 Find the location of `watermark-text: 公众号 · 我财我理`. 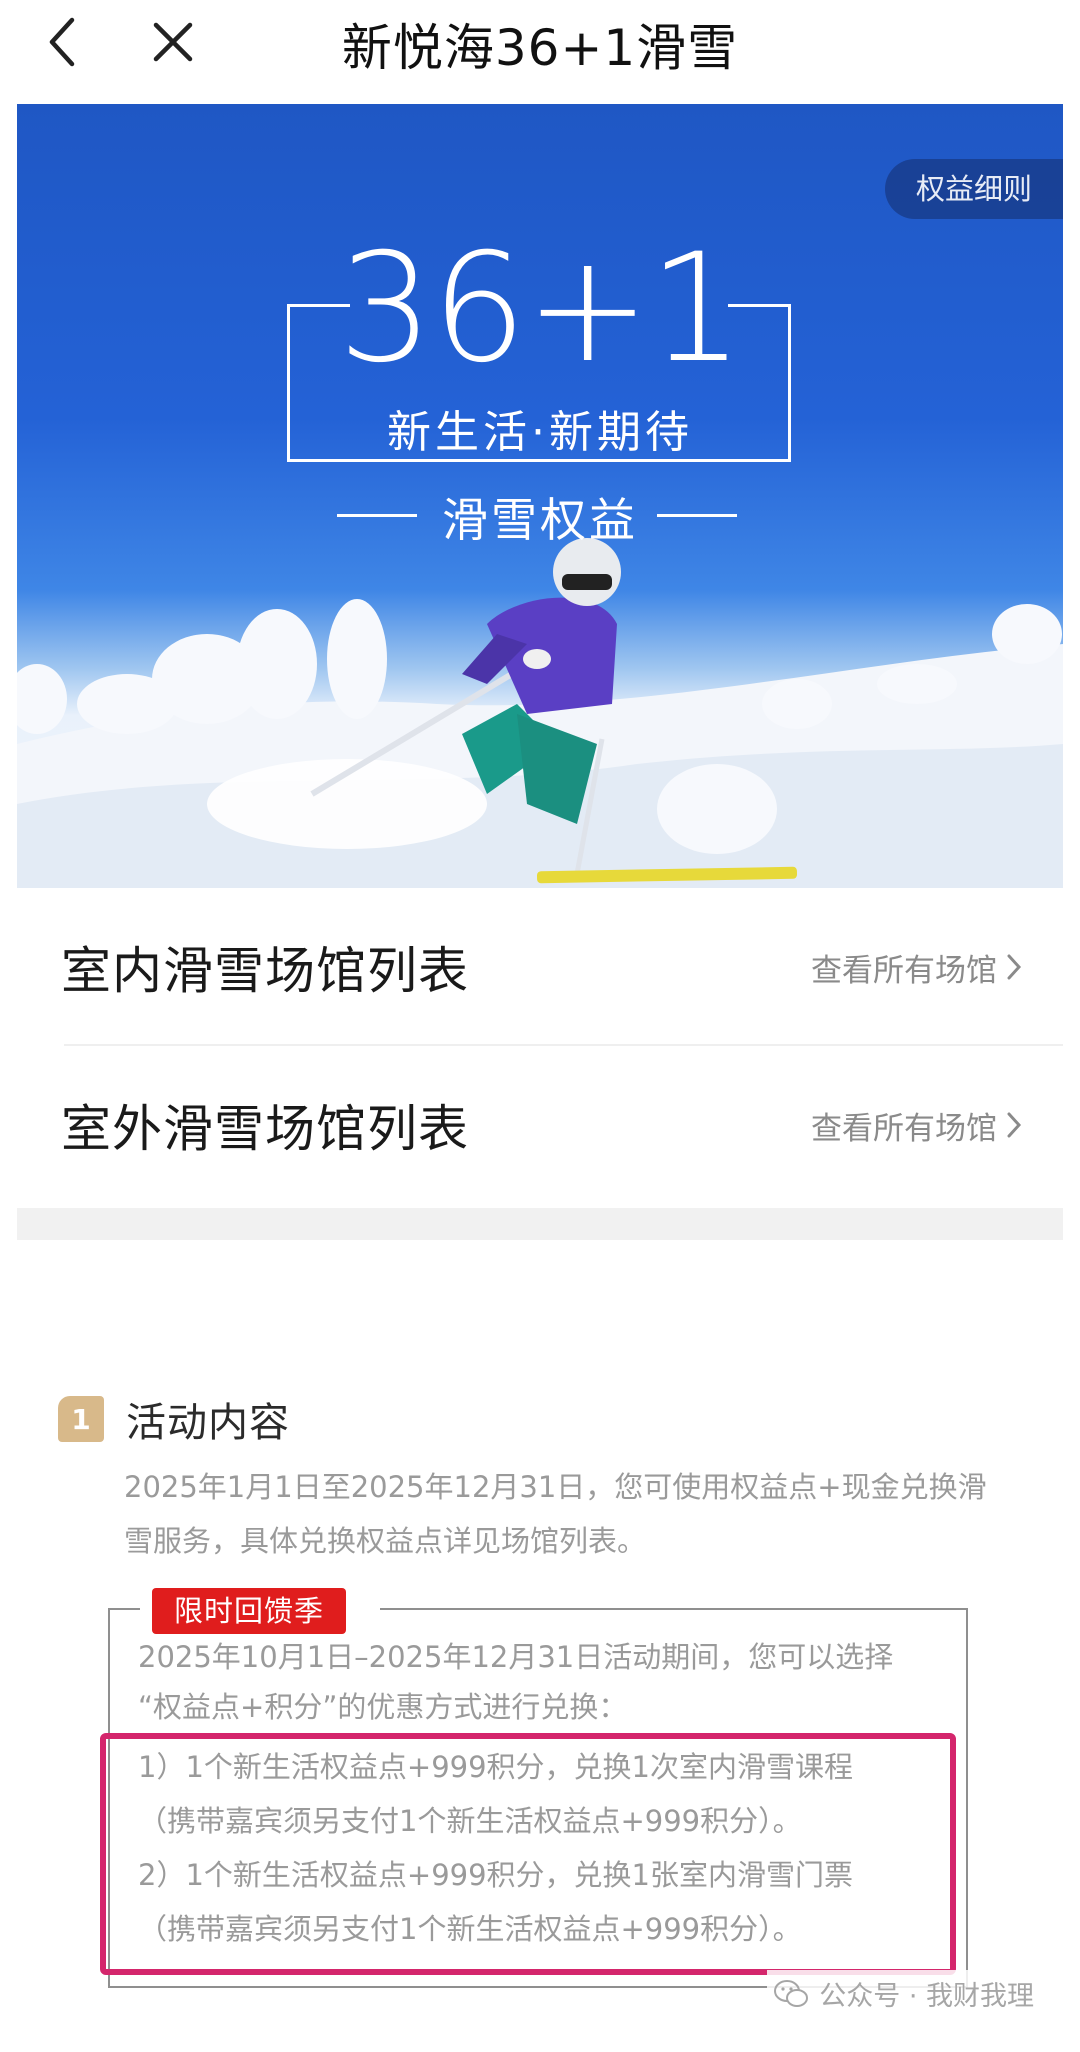

watermark-text: 公众号 · 我财我理 is located at coordinates (926, 1996).